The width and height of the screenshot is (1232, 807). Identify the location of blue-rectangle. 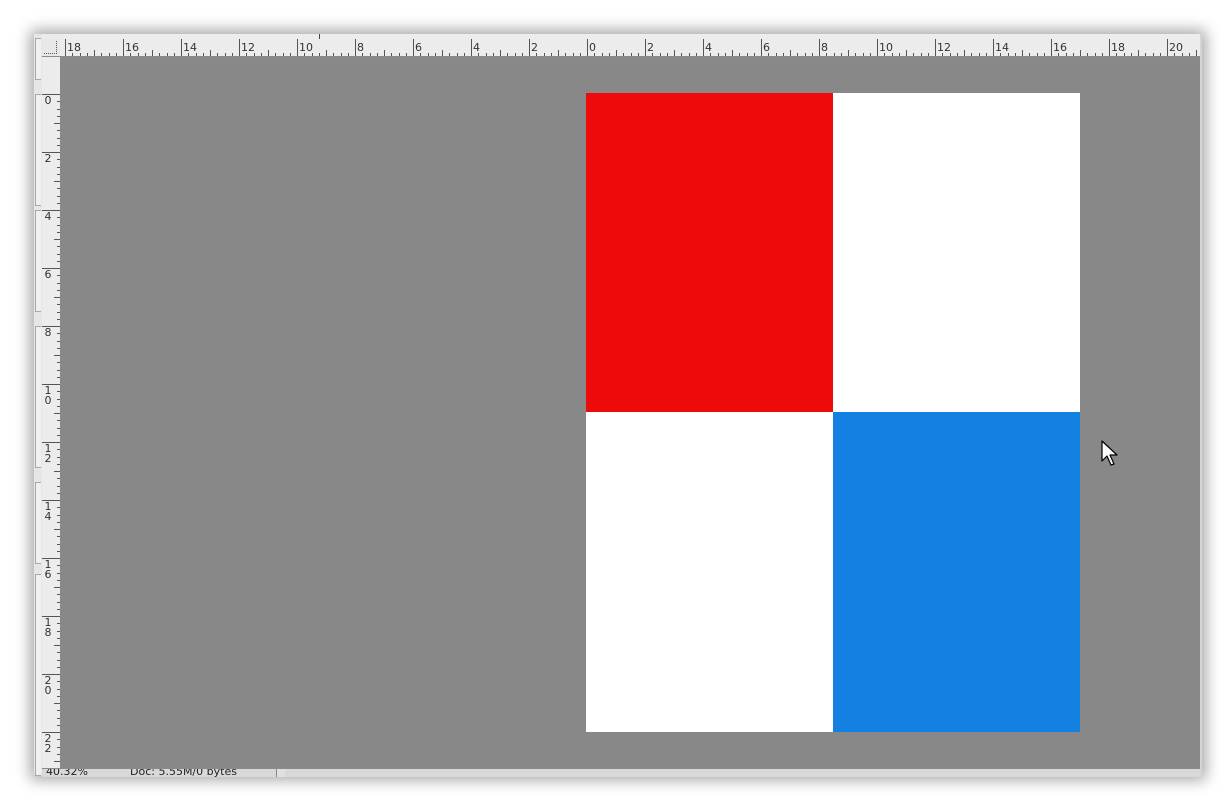
(956, 572).